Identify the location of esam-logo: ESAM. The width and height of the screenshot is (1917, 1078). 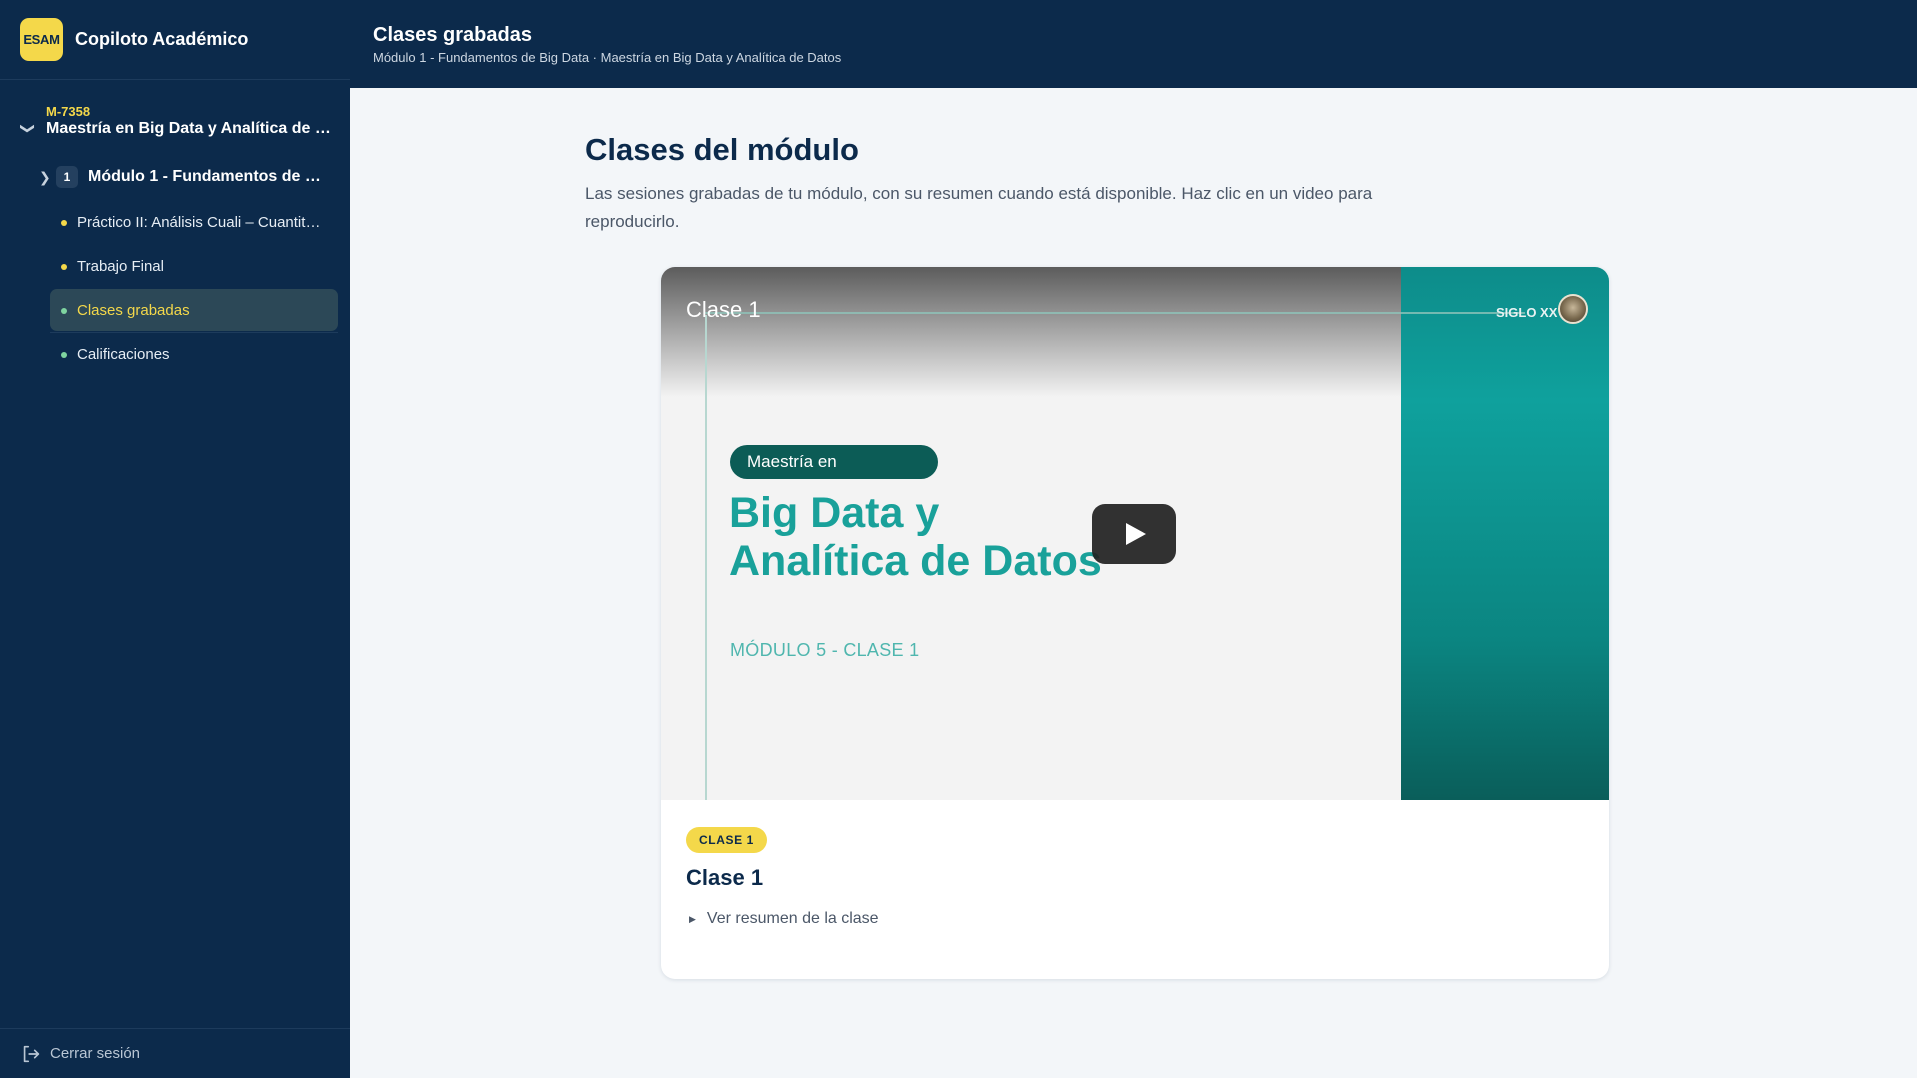
(41, 39).